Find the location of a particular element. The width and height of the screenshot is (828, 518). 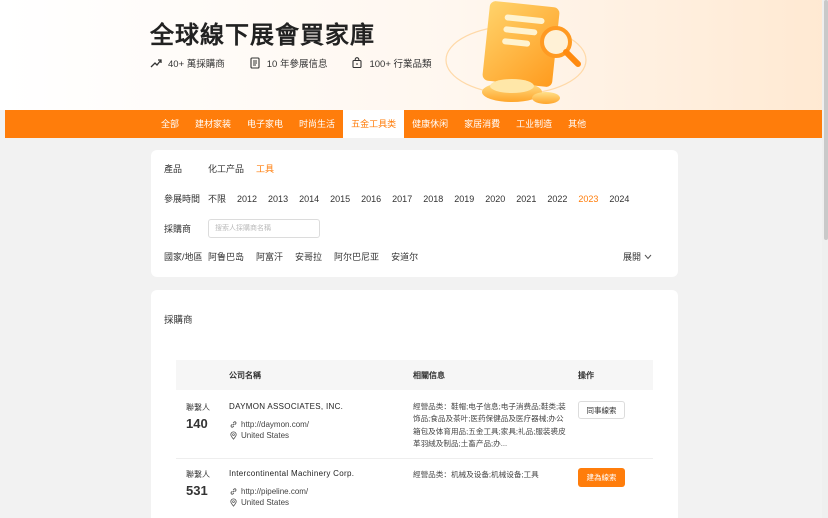

trend-up-icon is located at coordinates (156, 63).